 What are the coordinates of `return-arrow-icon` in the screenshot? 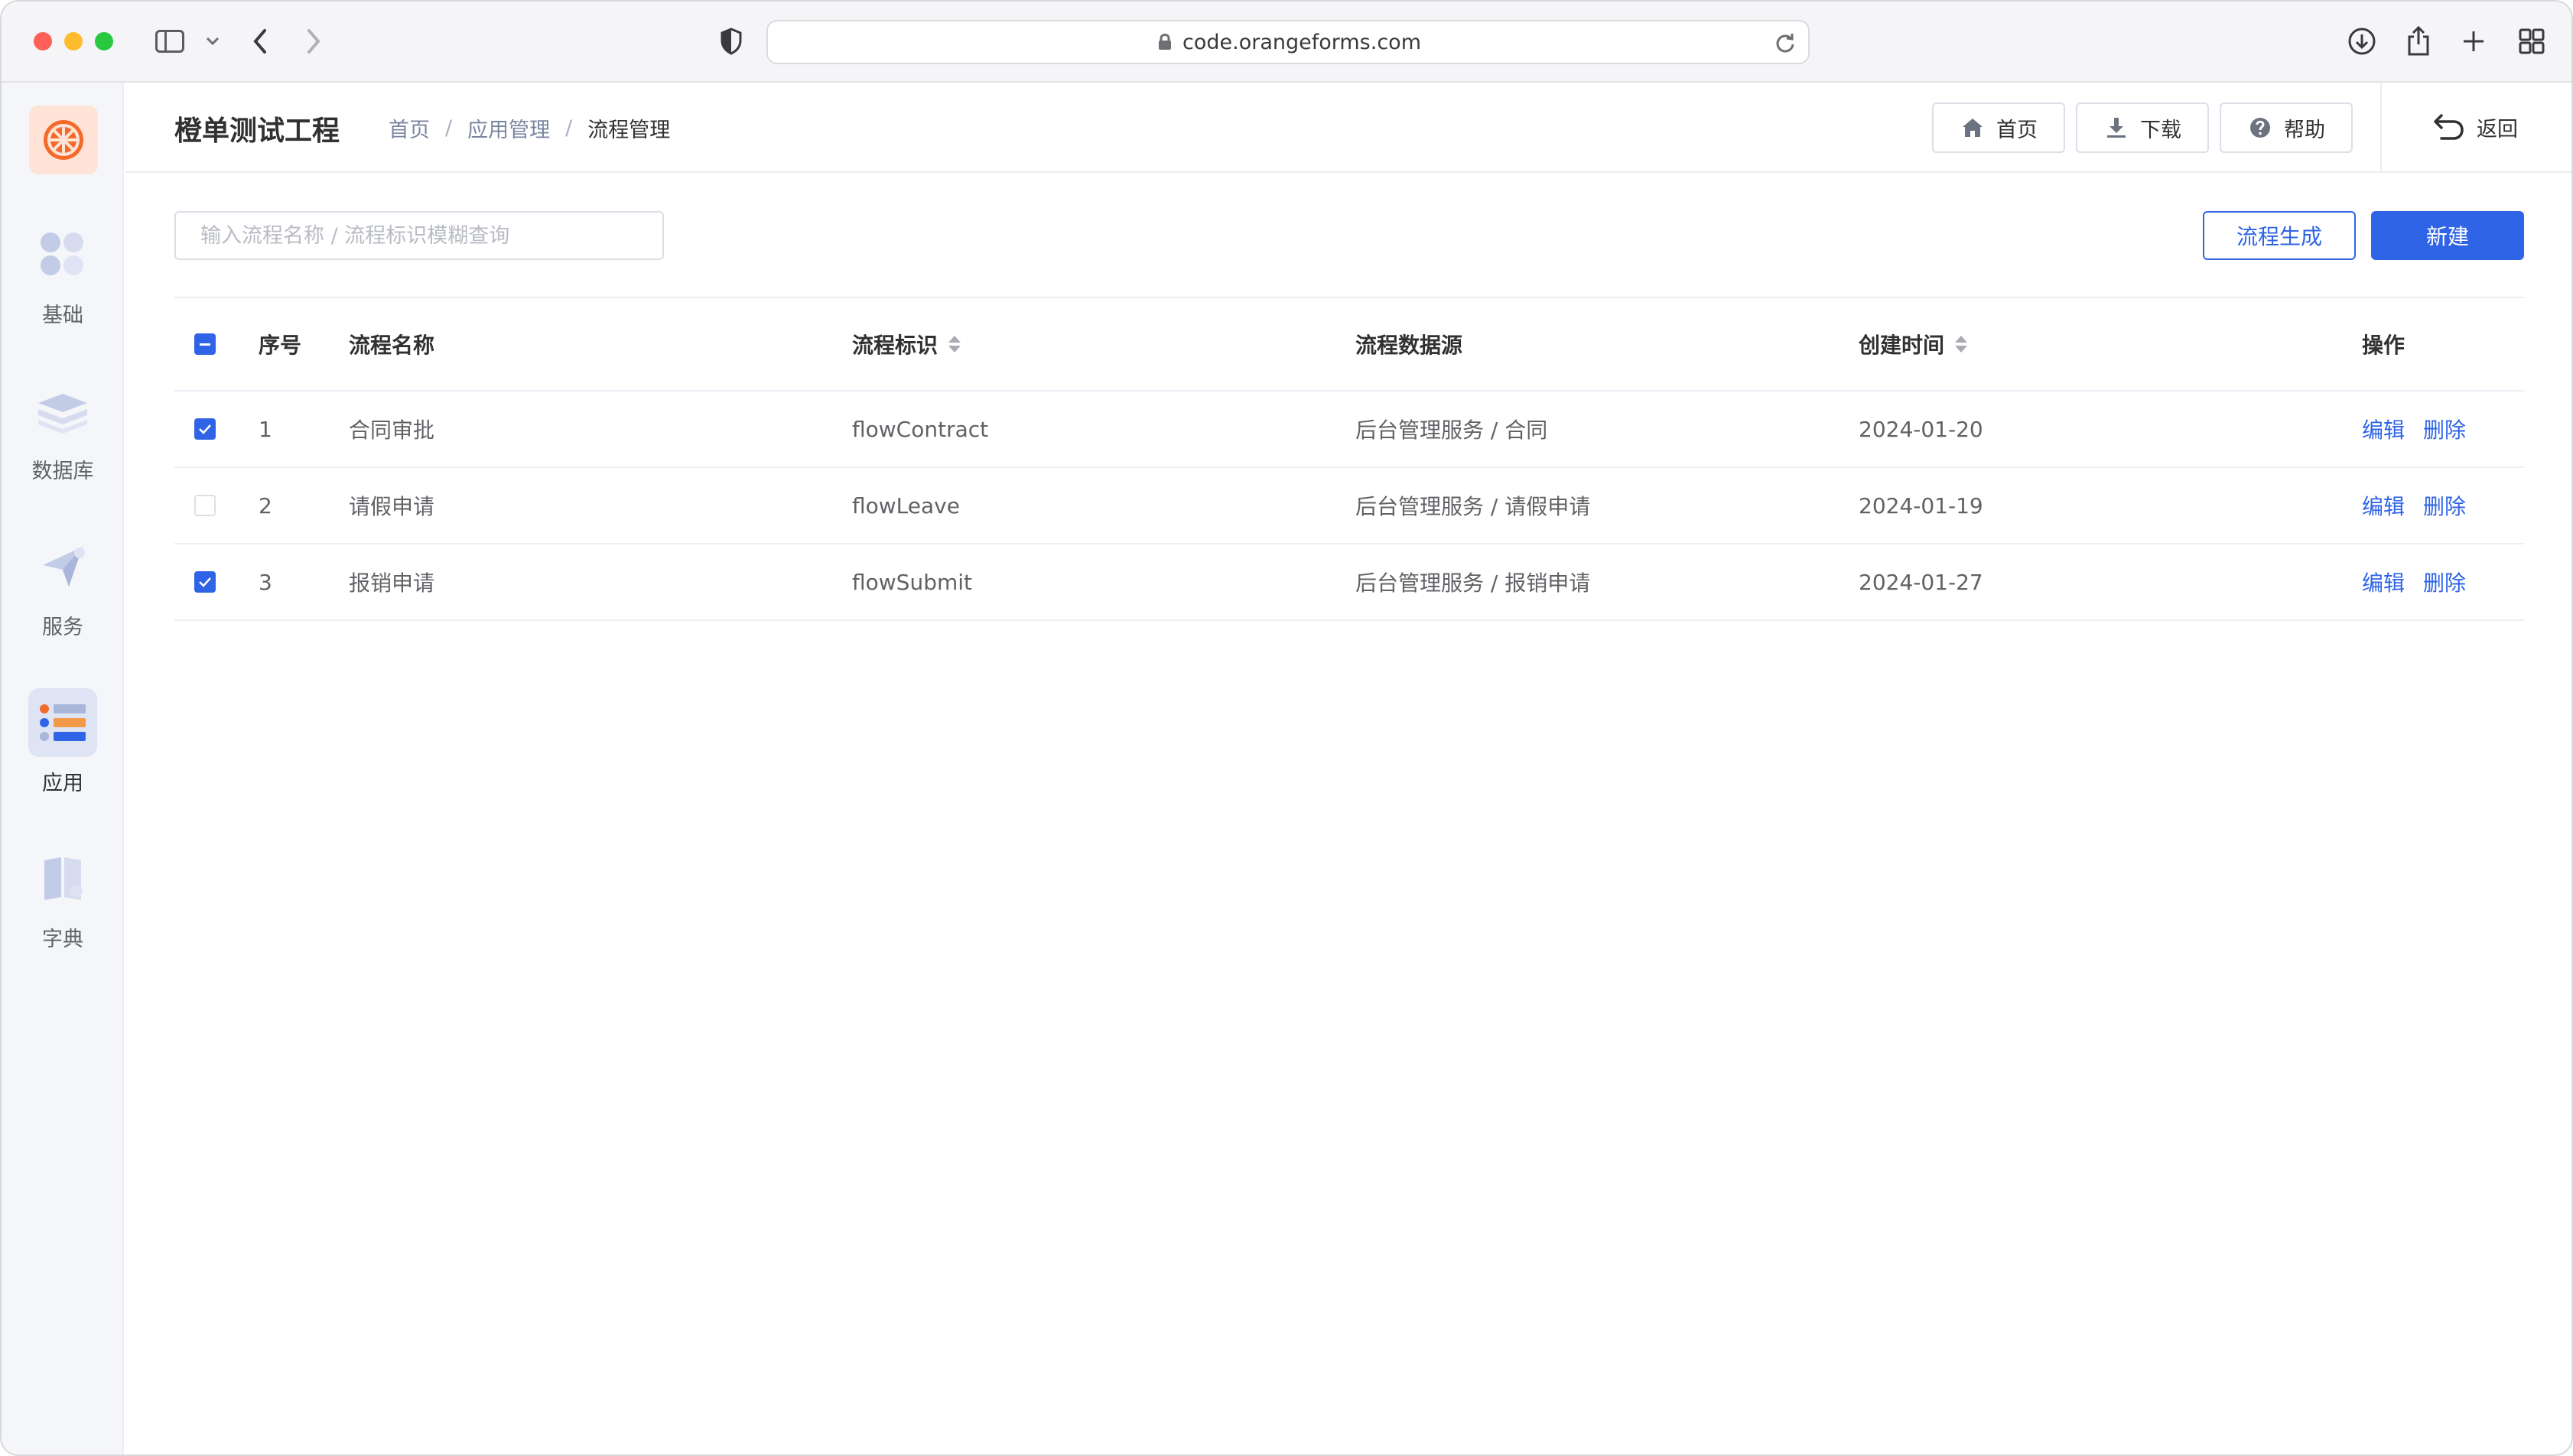 It's located at (2448, 127).